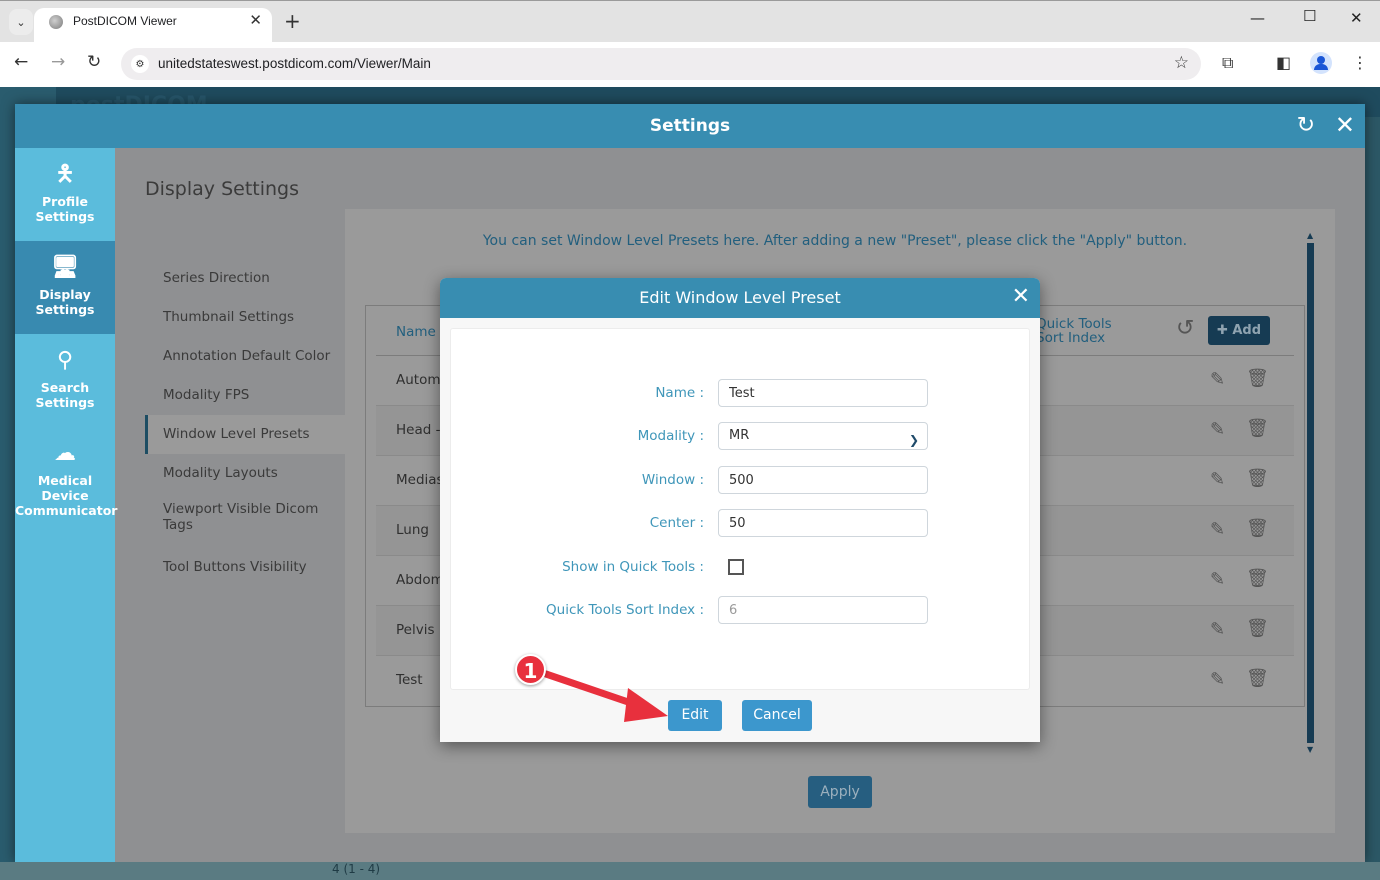 This screenshot has width=1380, height=880. What do you see at coordinates (646, 705) in the screenshot?
I see `arrow-head` at bounding box center [646, 705].